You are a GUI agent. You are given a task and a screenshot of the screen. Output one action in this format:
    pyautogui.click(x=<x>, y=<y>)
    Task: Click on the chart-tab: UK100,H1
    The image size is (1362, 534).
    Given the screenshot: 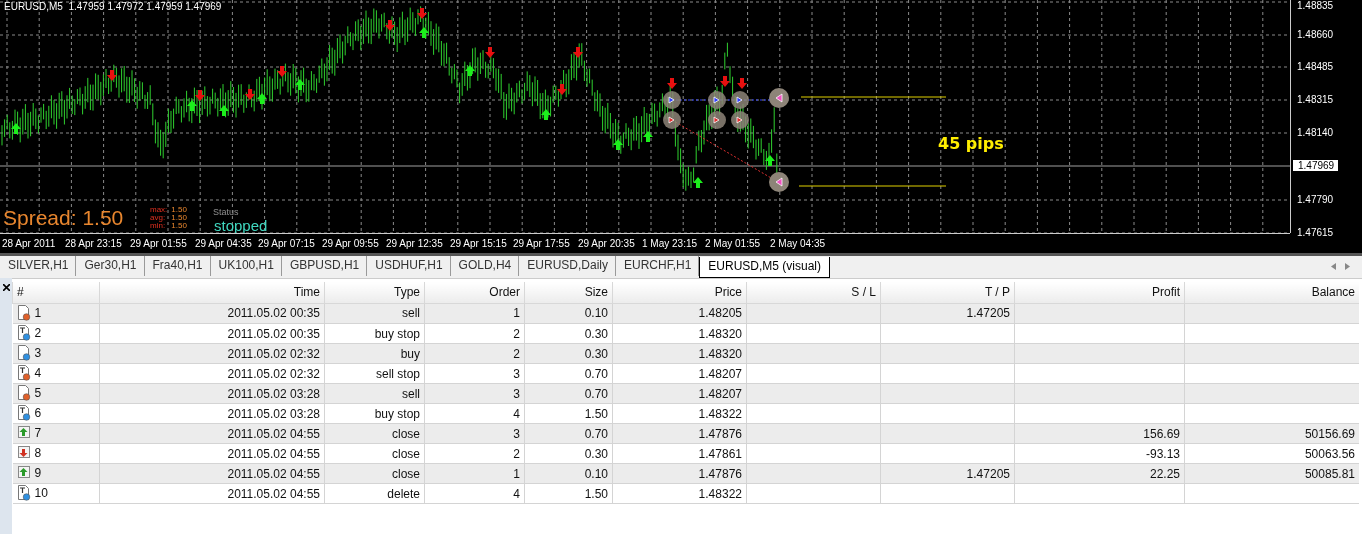 What is the action you would take?
    pyautogui.click(x=246, y=266)
    